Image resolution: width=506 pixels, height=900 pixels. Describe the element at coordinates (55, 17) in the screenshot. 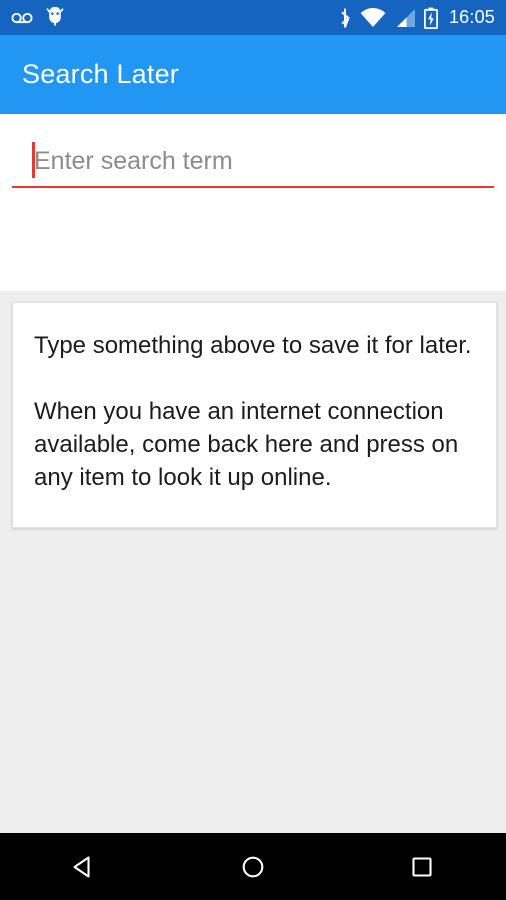

I see `adb-debug-icon` at that location.